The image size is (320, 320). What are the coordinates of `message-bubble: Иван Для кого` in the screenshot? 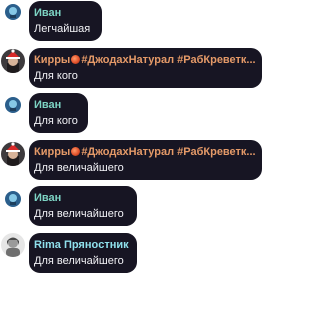 It's located at (58, 113).